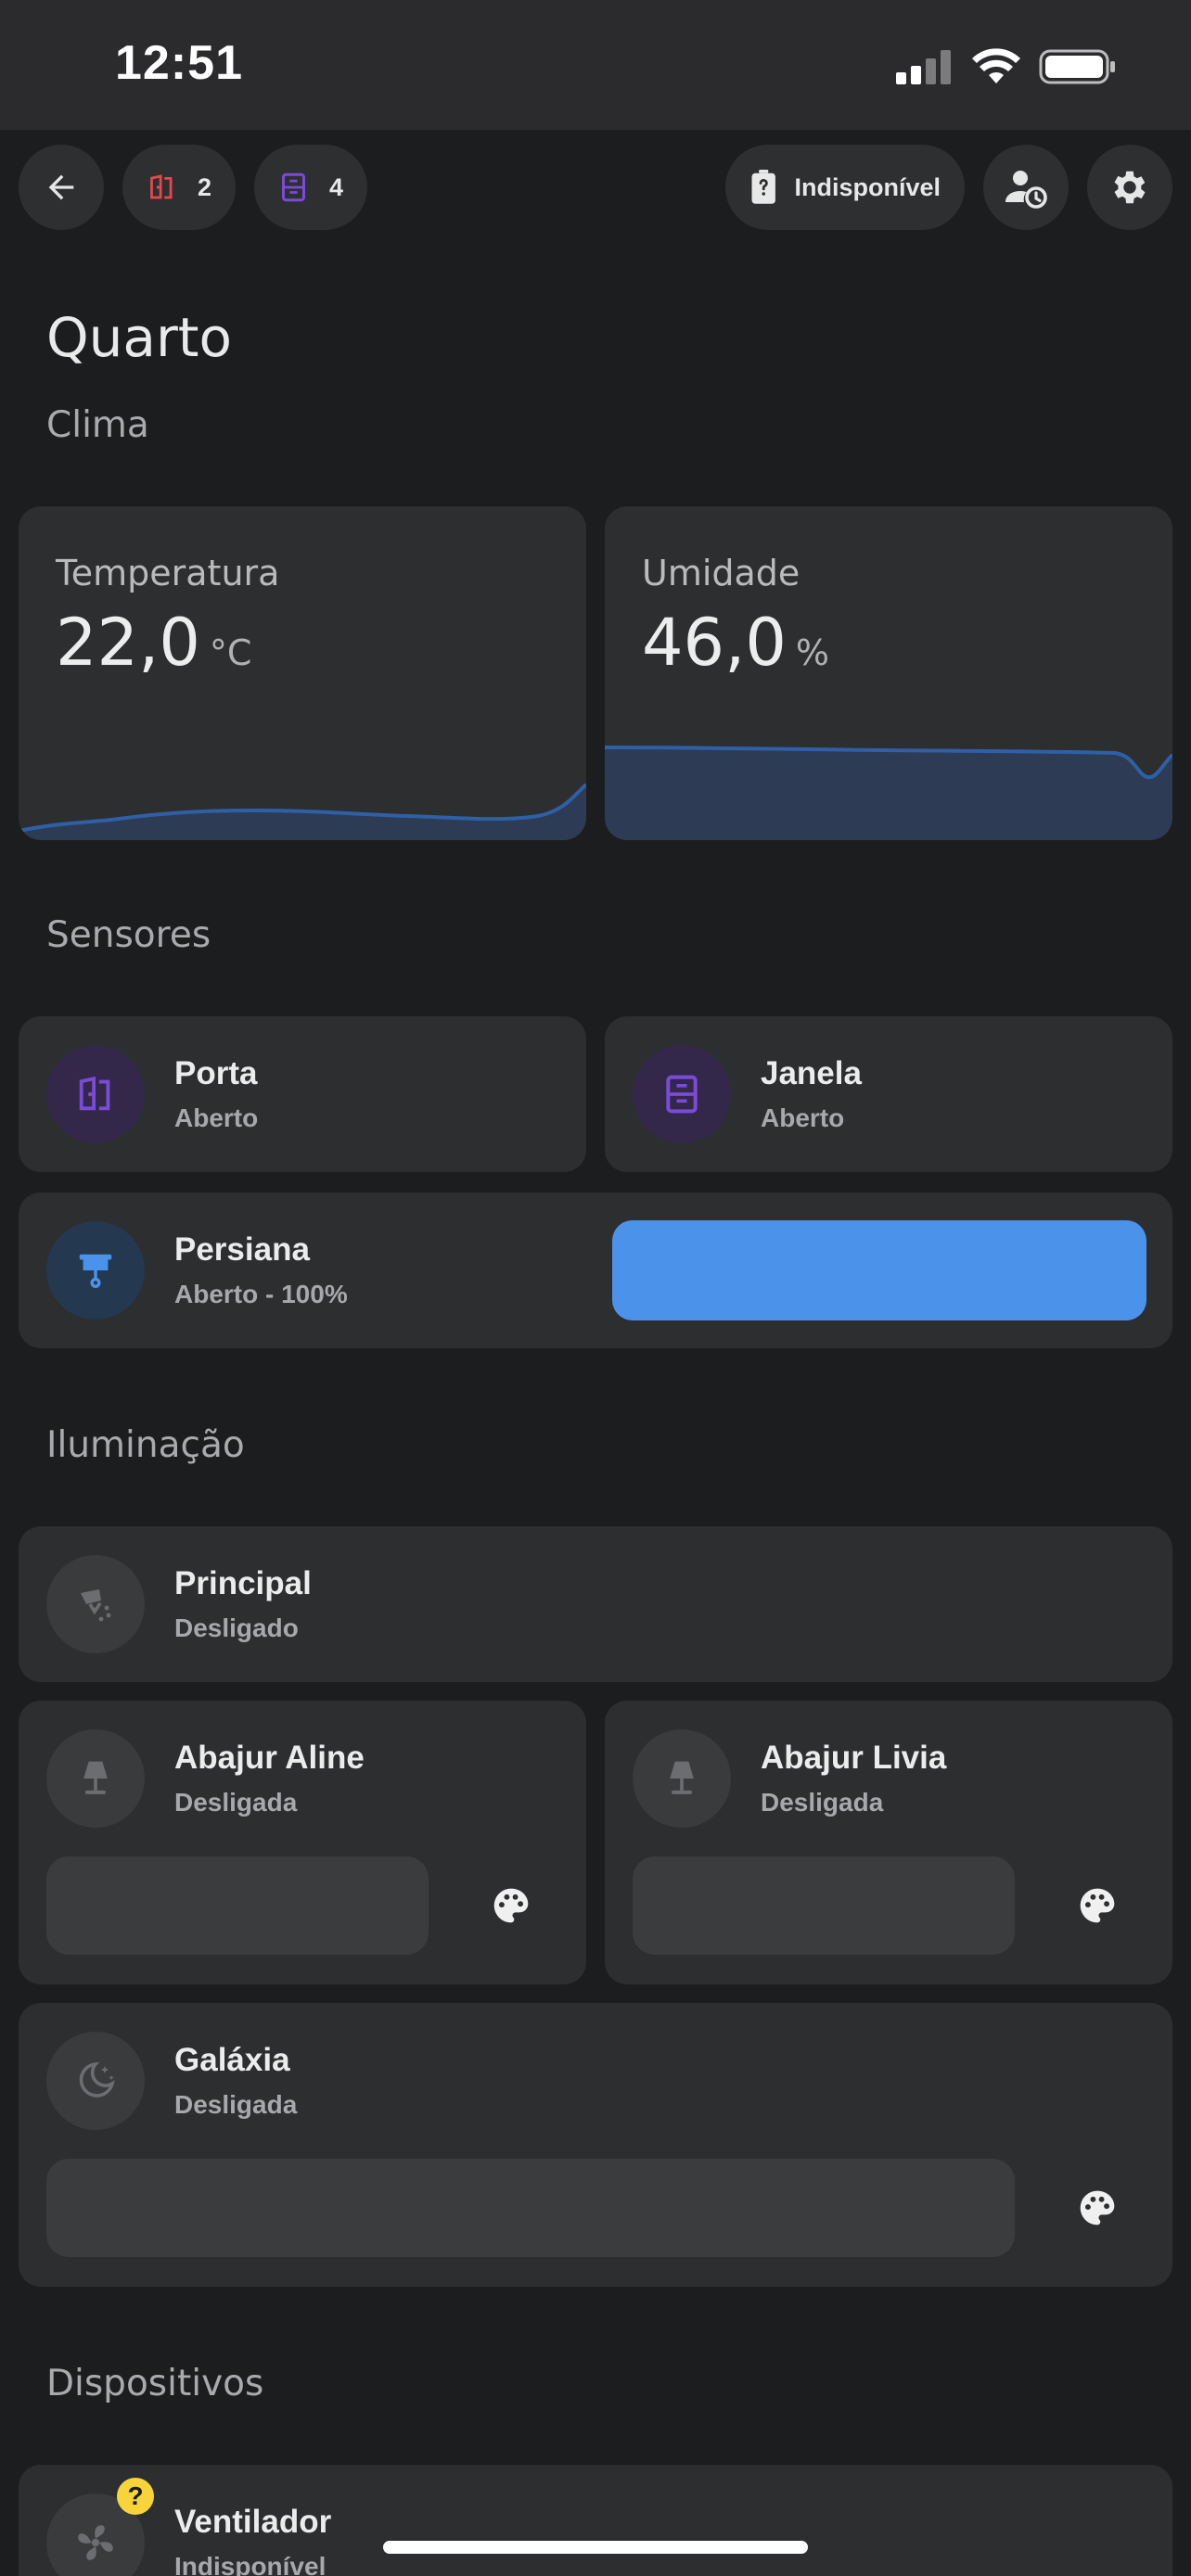  What do you see at coordinates (168, 573) in the screenshot?
I see `temperature-label: Temperatura` at bounding box center [168, 573].